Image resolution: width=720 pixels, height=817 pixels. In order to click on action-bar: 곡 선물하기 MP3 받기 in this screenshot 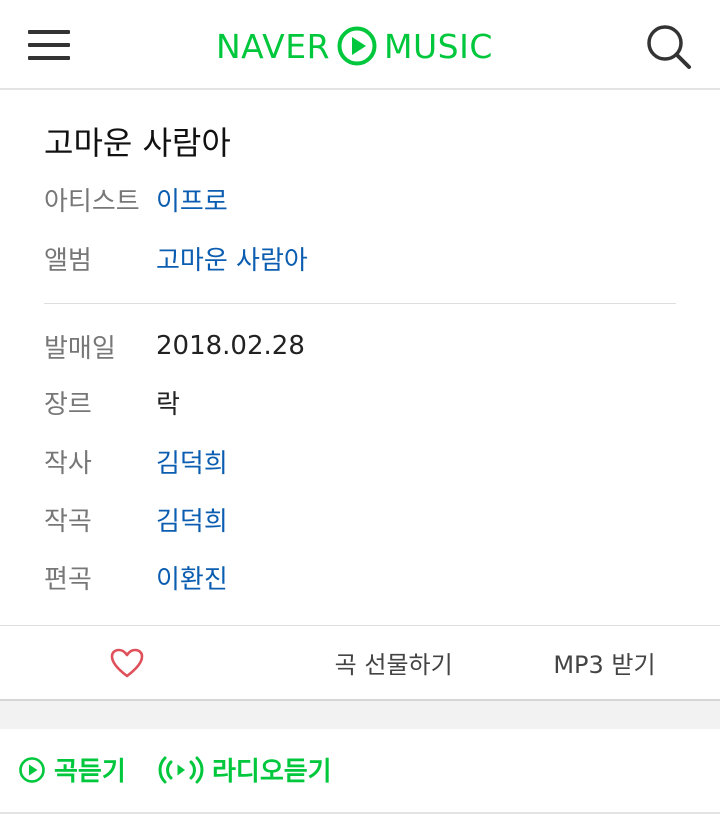, I will do `click(360, 663)`.